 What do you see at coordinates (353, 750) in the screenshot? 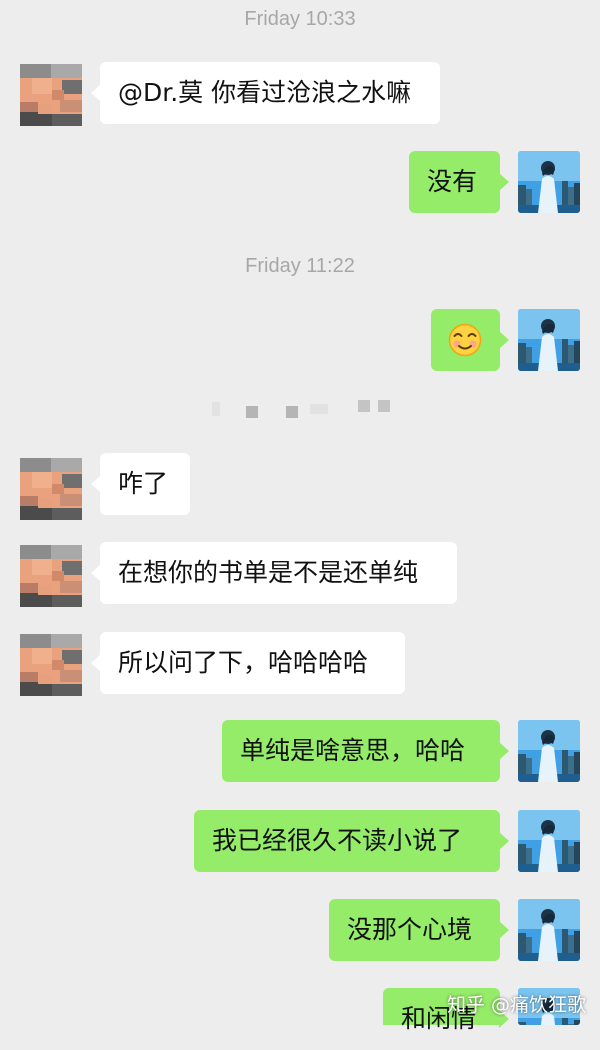
I see `message-text: 单纯是啥意思，哈哈` at bounding box center [353, 750].